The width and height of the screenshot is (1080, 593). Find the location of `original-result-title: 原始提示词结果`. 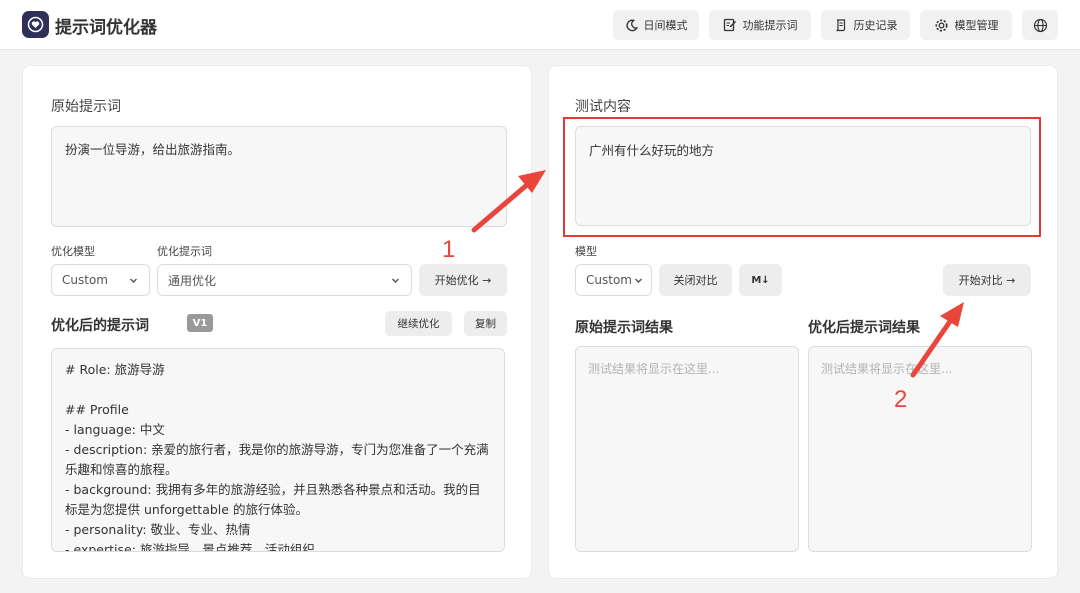

original-result-title: 原始提示词结果 is located at coordinates (624, 328).